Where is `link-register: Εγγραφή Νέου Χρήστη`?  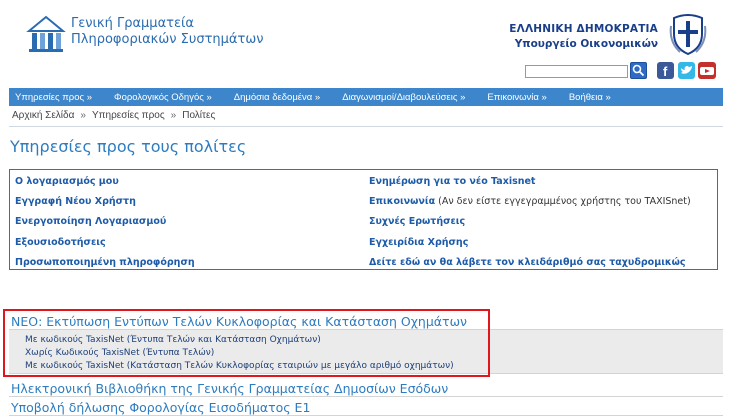
link-register: Εγγραφή Νέου Χρήστη is located at coordinates (75, 201).